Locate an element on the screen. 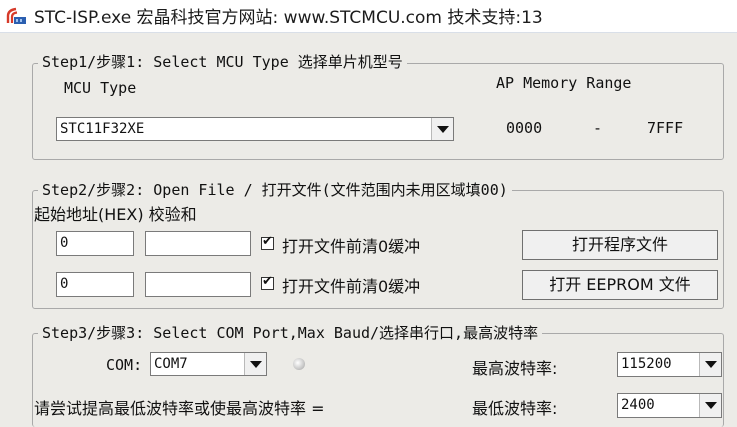 The height and width of the screenshot is (427, 737). clear-buffer-label-1: 打开文件前清0缓冲 is located at coordinates (351, 246).